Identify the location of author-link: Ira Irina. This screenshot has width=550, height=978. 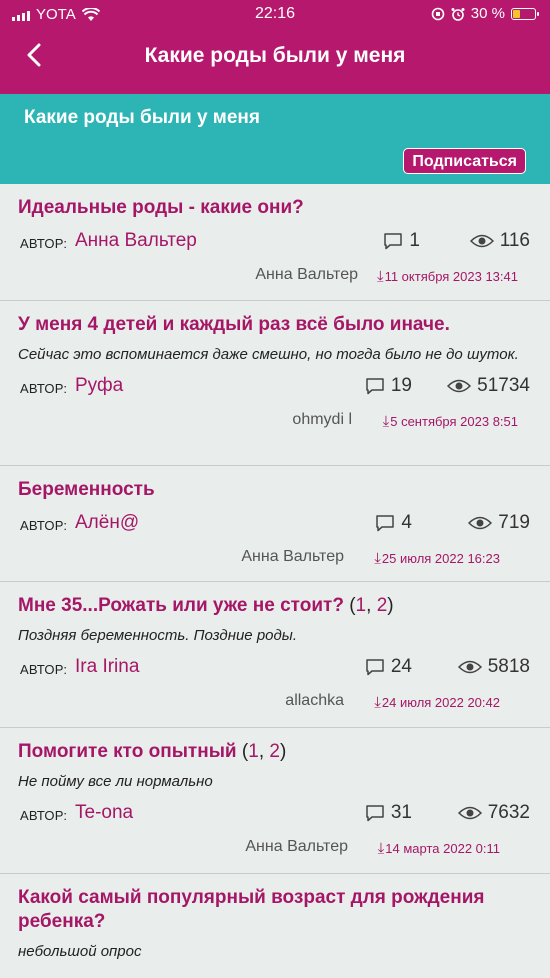
(107, 667).